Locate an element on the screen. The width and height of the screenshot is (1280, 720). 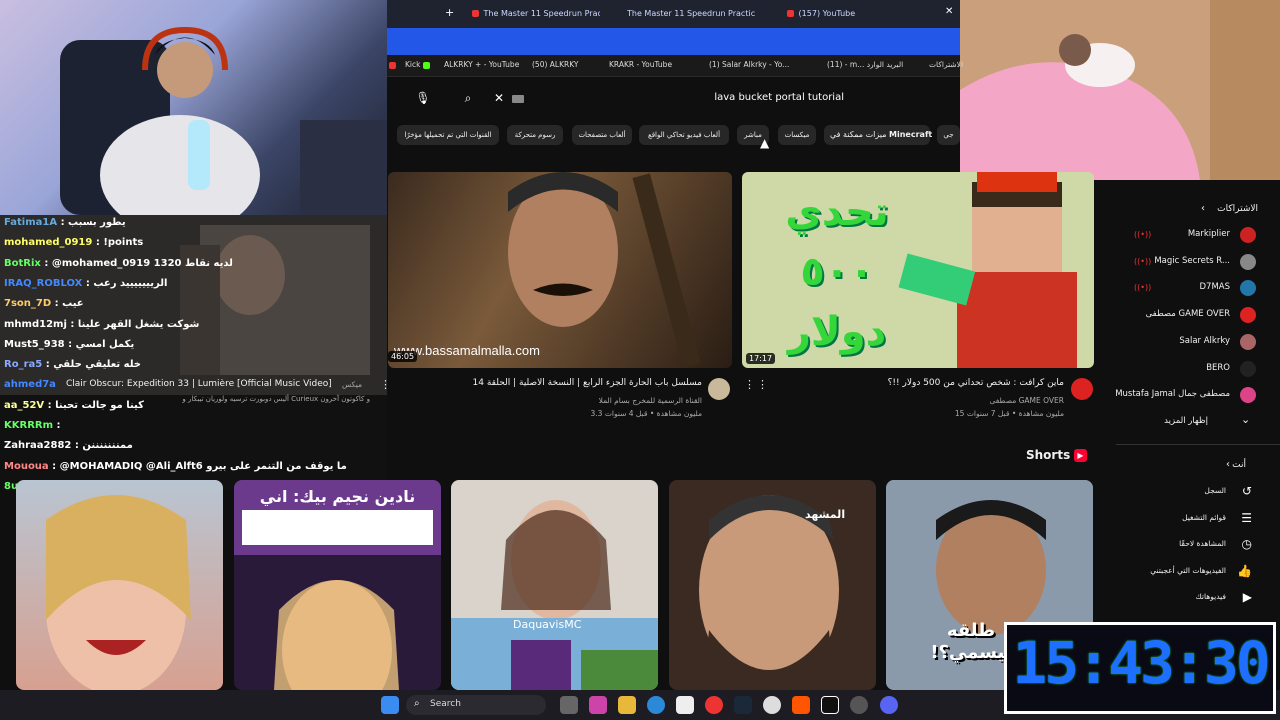
chip: جي is located at coordinates (948, 135).